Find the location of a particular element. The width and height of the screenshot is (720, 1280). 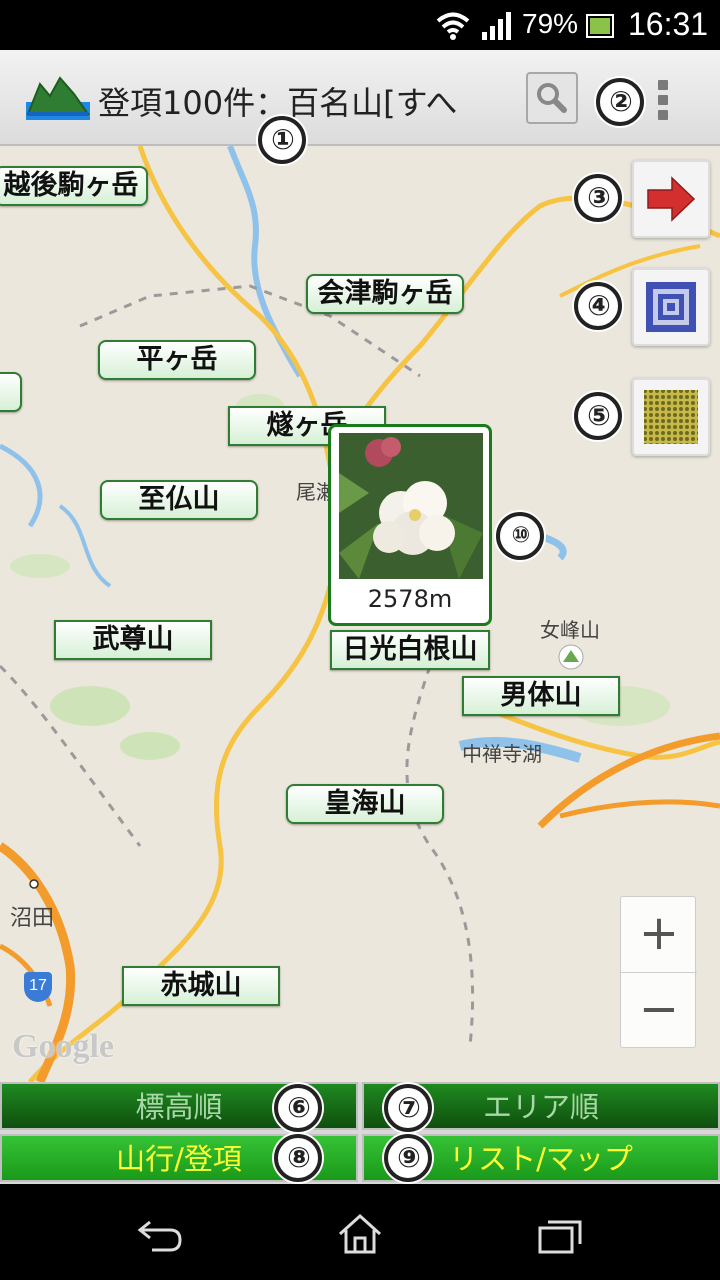

peak-label-nantaisan: 男体山 is located at coordinates (541, 696).